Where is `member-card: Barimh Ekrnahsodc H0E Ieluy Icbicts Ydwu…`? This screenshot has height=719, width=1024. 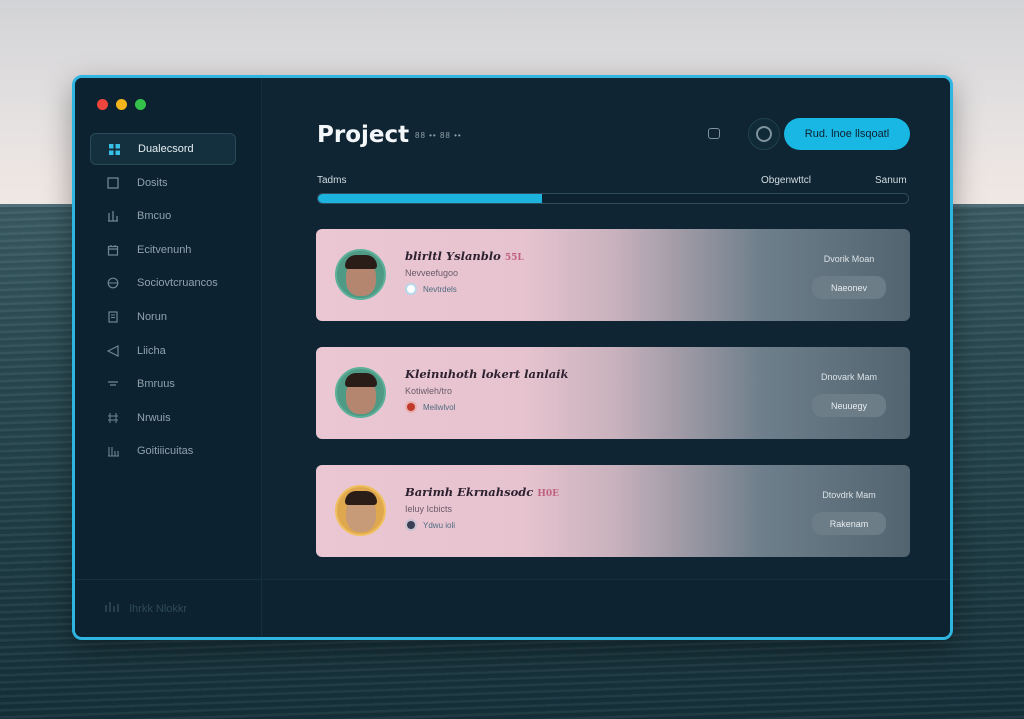 member-card: Barimh Ekrnahsodc H0E Ieluy Icbicts Ydwu… is located at coordinates (613, 511).